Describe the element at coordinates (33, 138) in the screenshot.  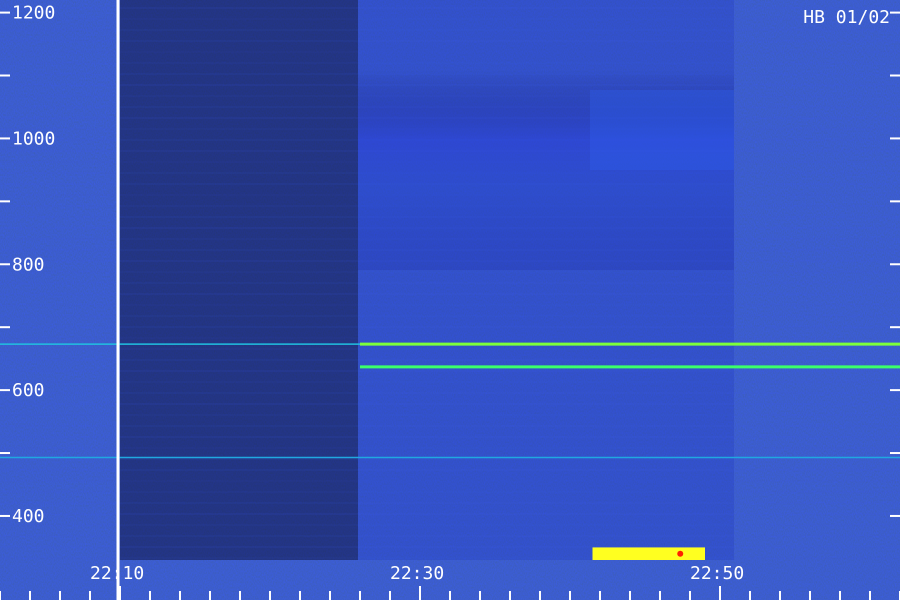
I see `y-tick-label: 1000` at that location.